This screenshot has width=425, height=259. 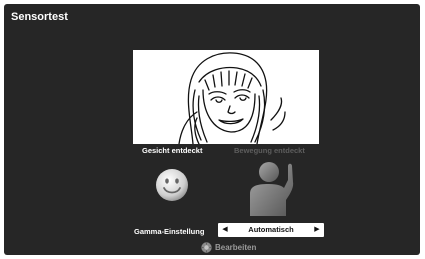 I want to click on gamma-setting-label: Gamma-Einstellung, so click(x=169, y=231).